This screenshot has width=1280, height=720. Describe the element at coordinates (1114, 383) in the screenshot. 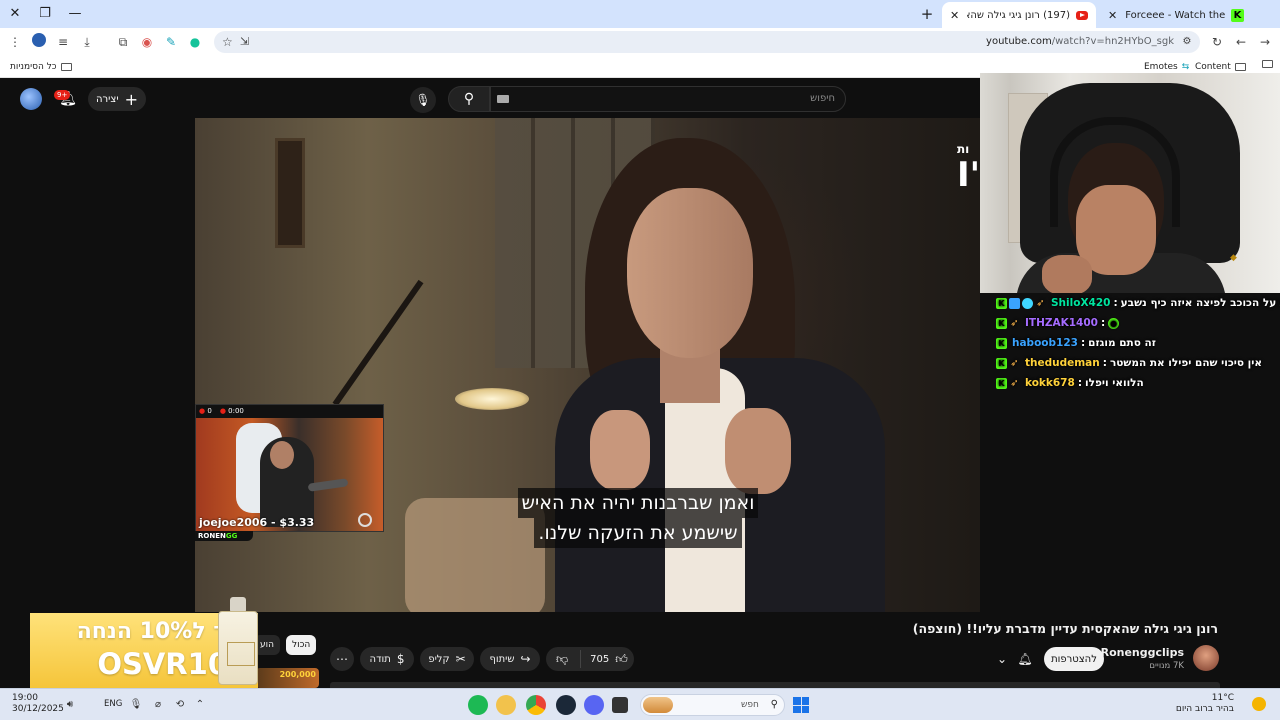

I see `chat-text: הלוואי ויפלו` at that location.